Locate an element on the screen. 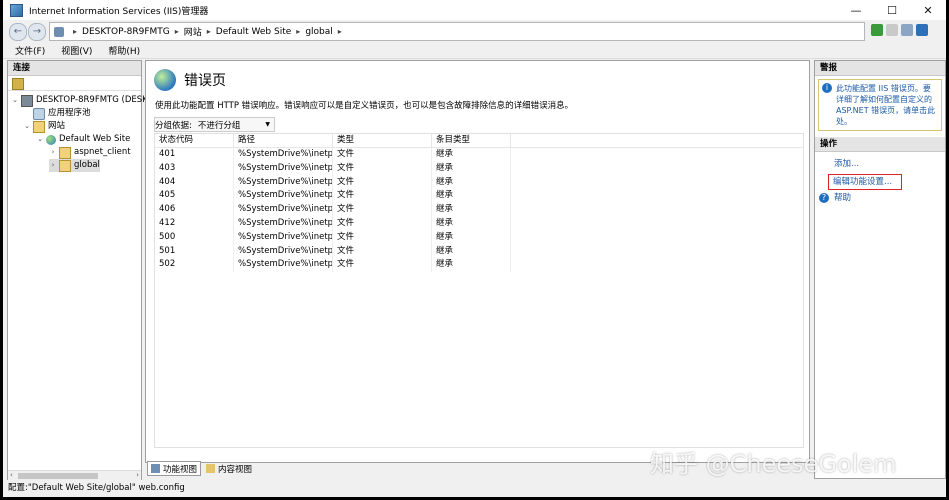  tab-features-view: 功能视图 is located at coordinates (174, 468).